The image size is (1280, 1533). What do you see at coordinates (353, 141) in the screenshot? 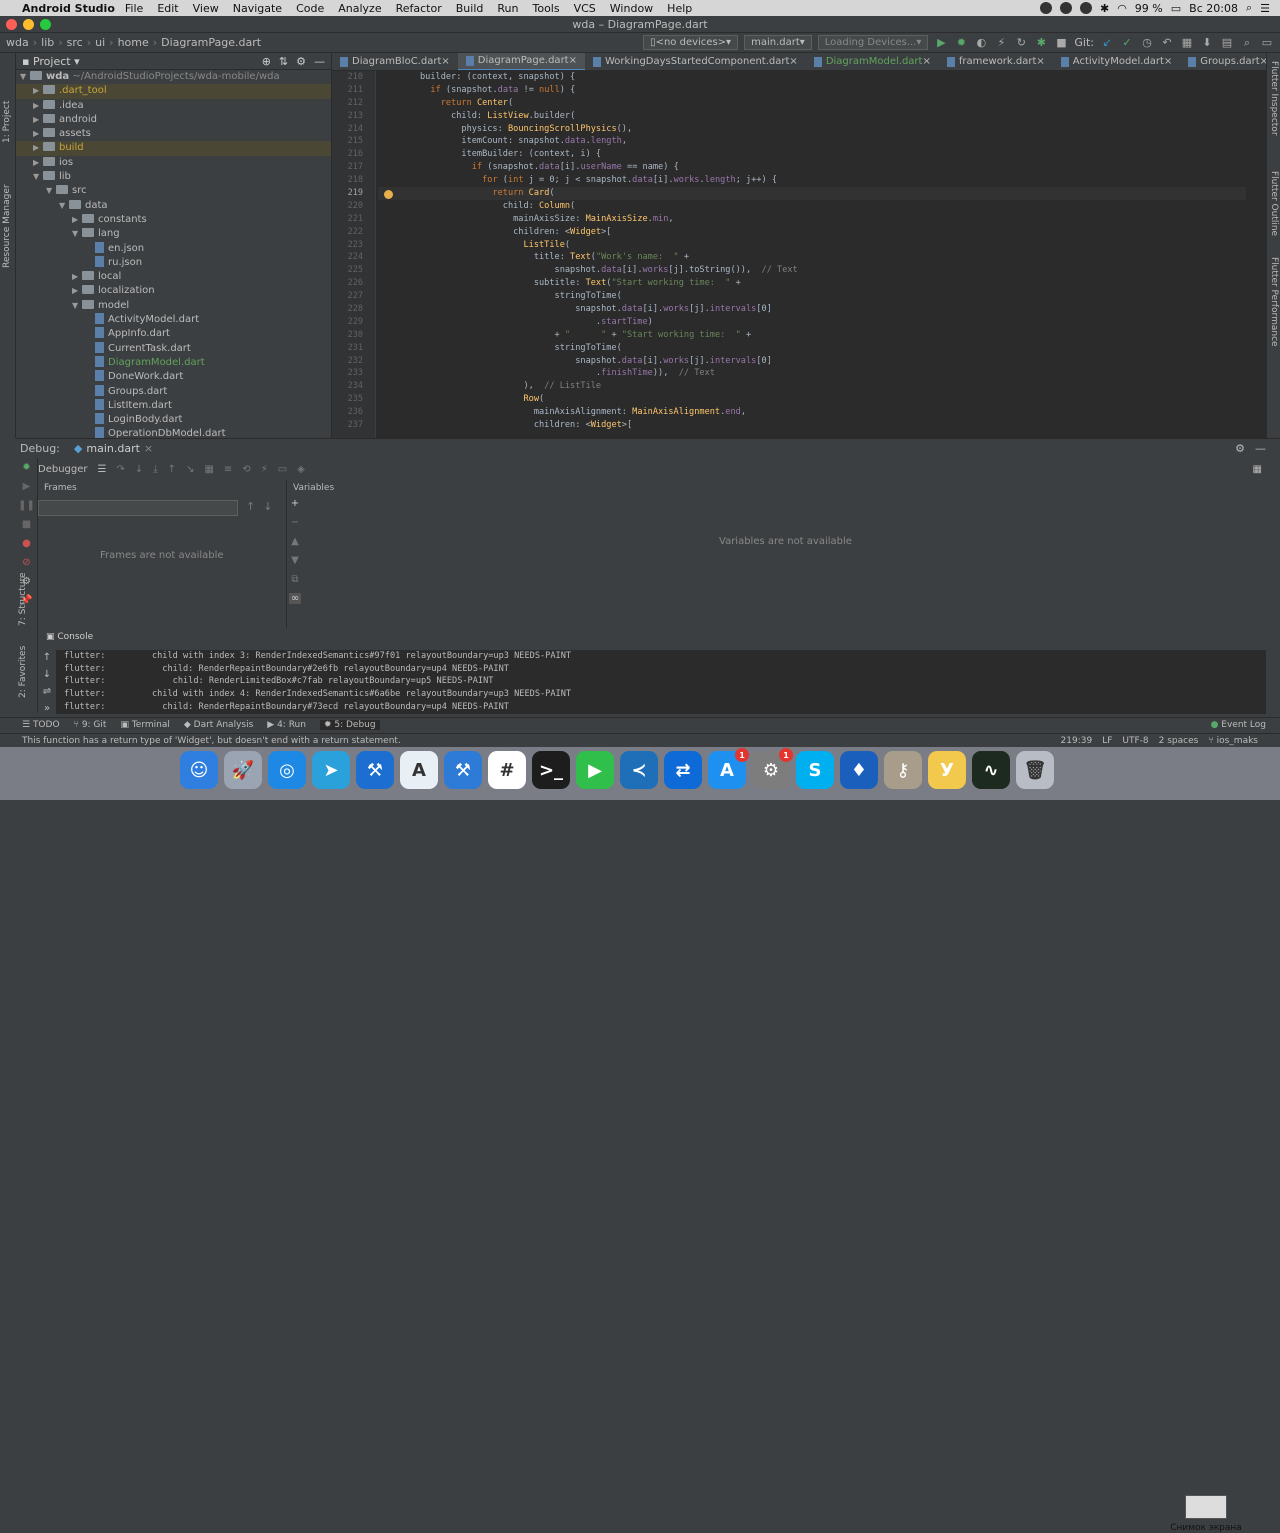
I see `line-number: 215` at bounding box center [353, 141].